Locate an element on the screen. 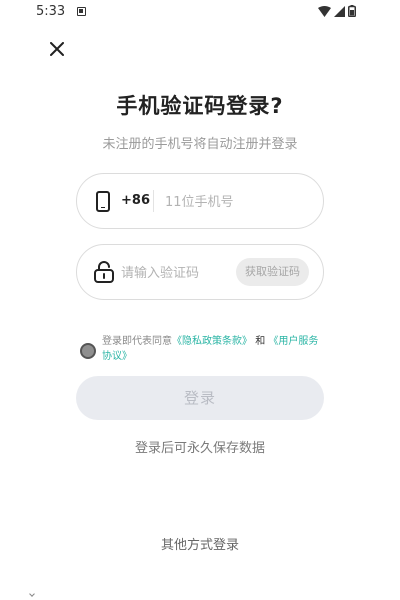 This screenshot has width=400, height=600. notification-icon is located at coordinates (81, 11).